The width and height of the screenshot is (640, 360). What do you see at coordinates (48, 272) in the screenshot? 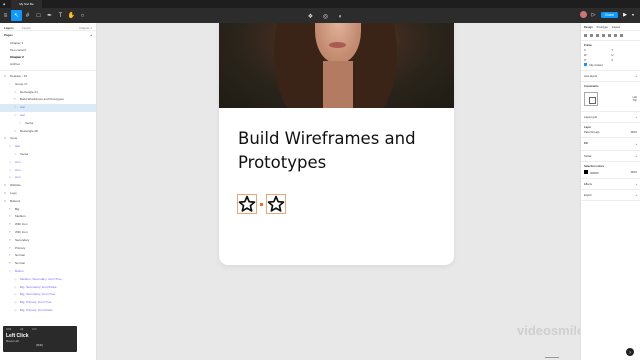
I see `layer-row: ◇ Button` at bounding box center [48, 272].